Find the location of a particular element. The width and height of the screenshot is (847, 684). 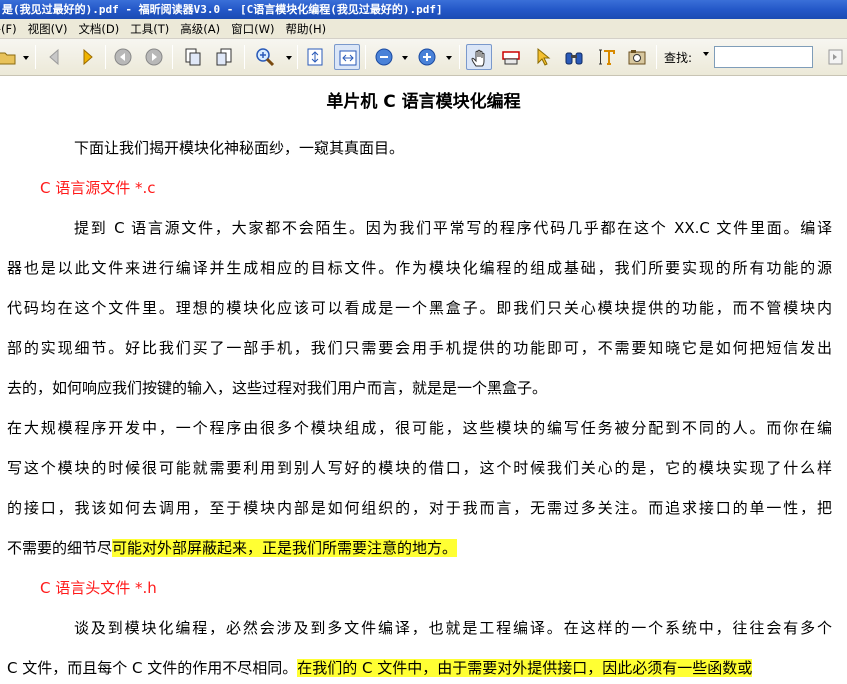

fit-width-button is located at coordinates (347, 57).